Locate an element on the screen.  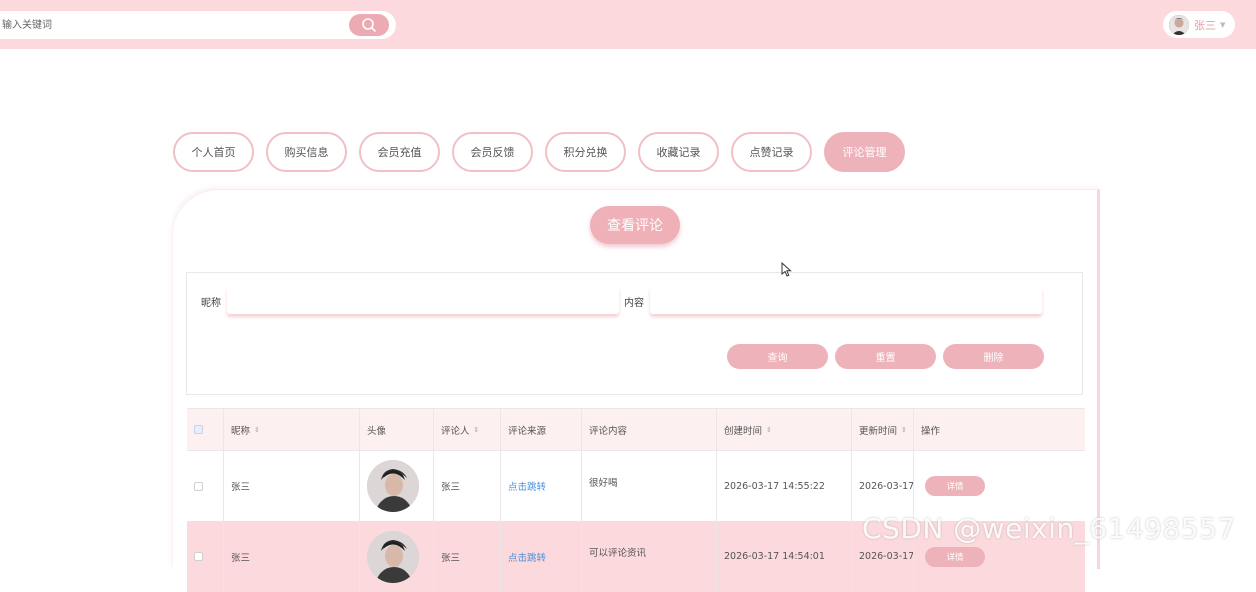
tab-personal-home: 个人首页 is located at coordinates (213, 152).